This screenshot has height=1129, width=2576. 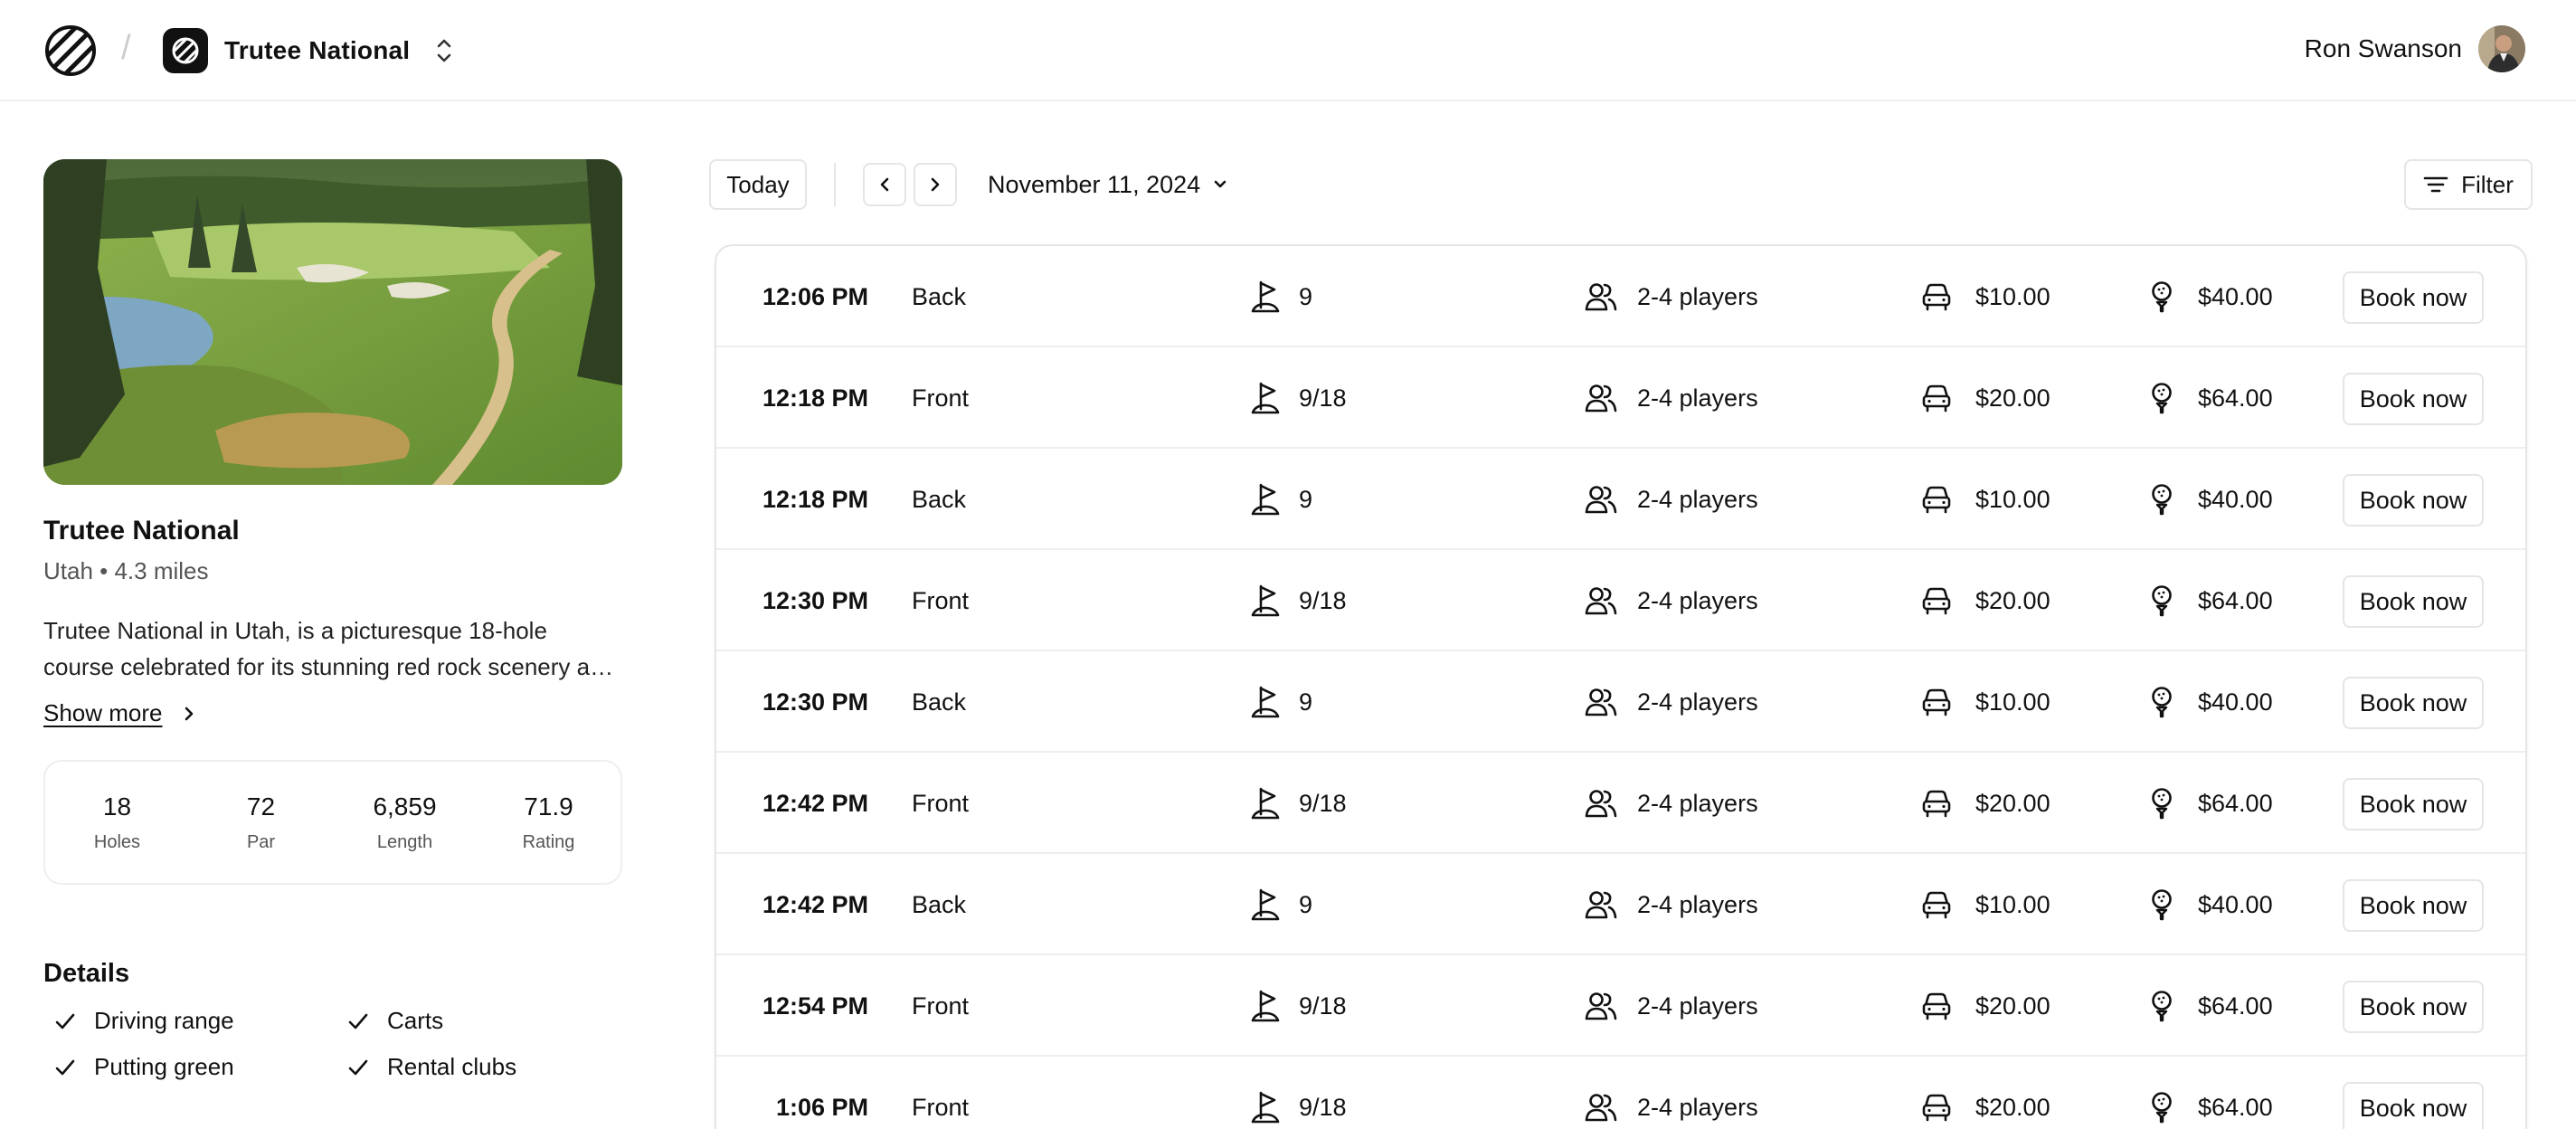 What do you see at coordinates (261, 806) in the screenshot?
I see `stat-value: 72` at bounding box center [261, 806].